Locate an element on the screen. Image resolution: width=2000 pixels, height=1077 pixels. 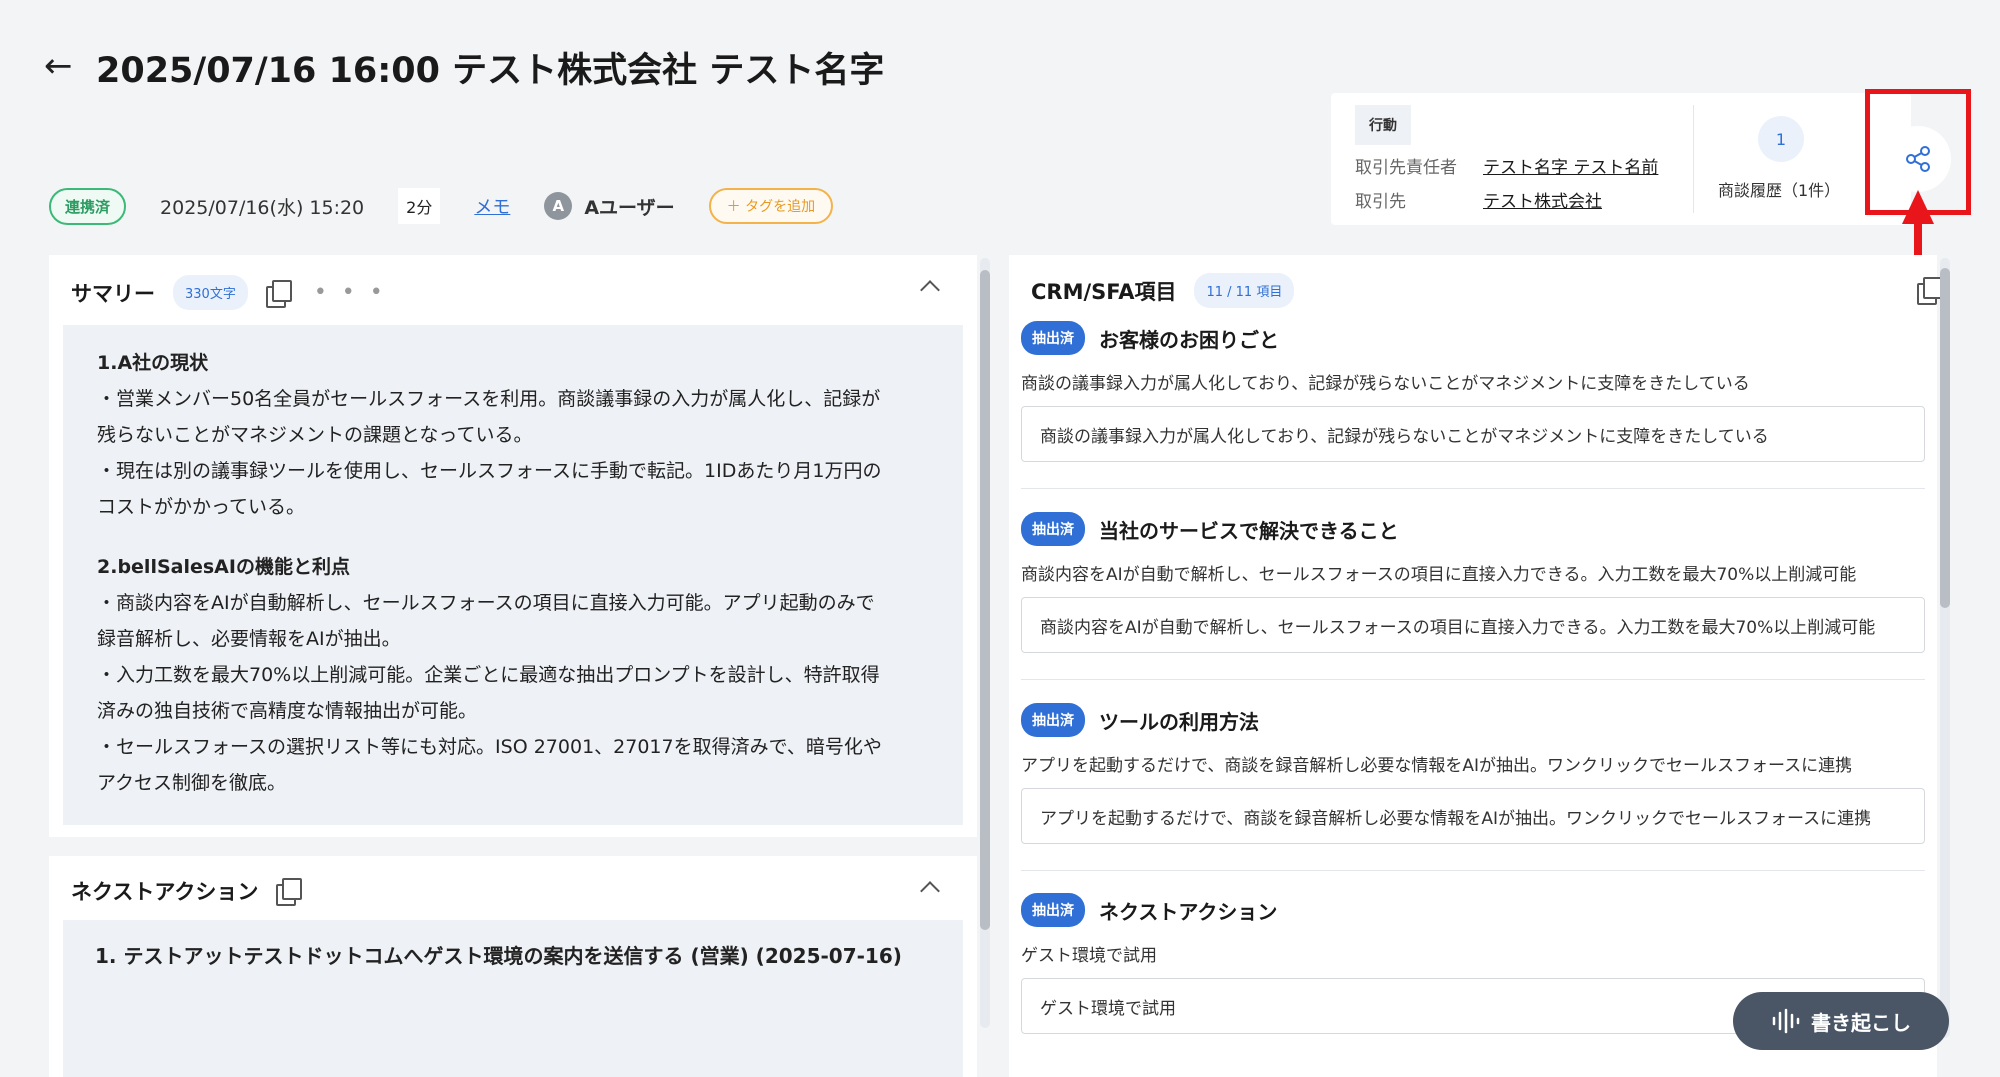
annotation-arrow-head is located at coordinates (1918, 207).